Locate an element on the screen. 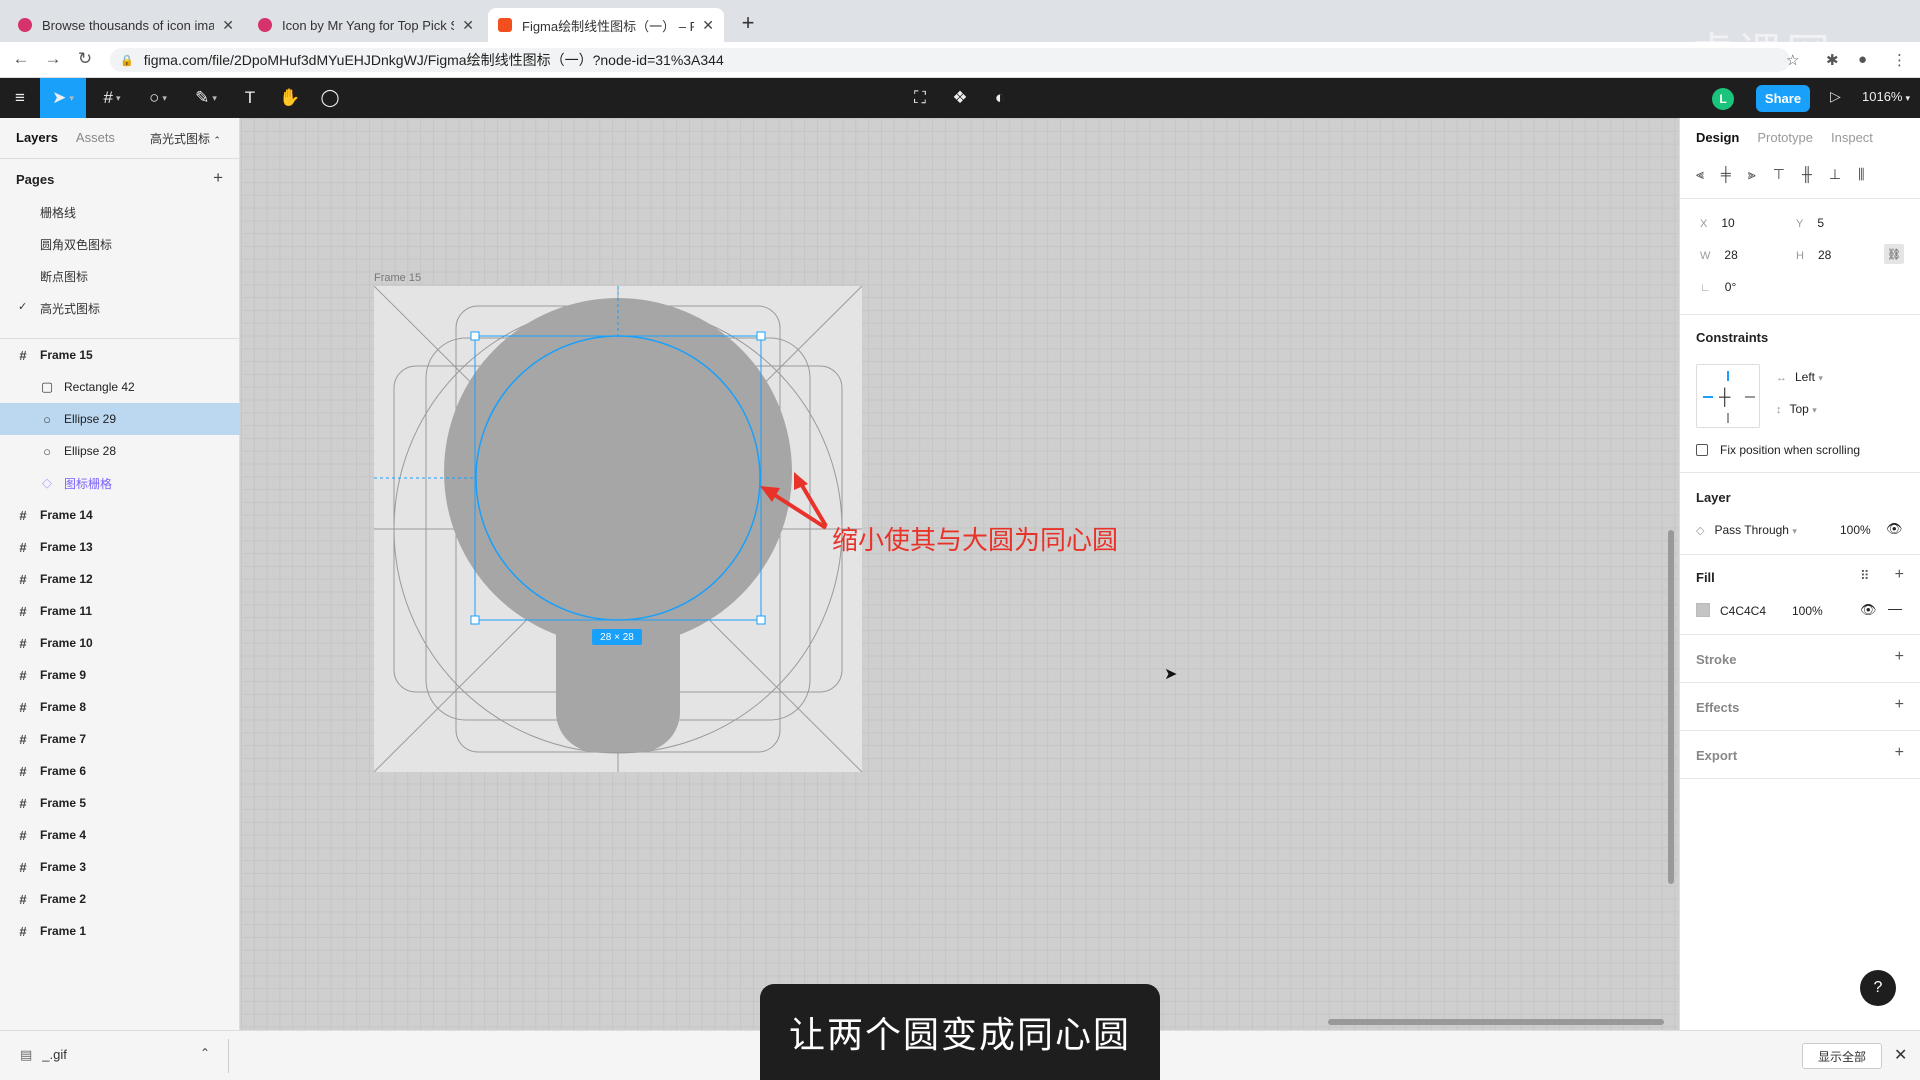 This screenshot has height=1080, width=1920. fill-hex-field: C4C4C4 is located at coordinates (1743, 611).